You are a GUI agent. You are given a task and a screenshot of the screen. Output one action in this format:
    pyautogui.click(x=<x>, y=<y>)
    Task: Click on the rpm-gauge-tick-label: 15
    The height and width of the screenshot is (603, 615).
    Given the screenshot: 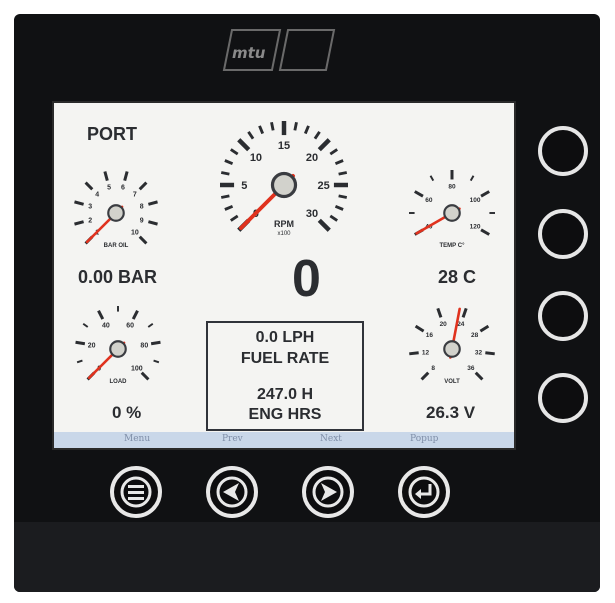 What is the action you would take?
    pyautogui.click(x=284, y=146)
    